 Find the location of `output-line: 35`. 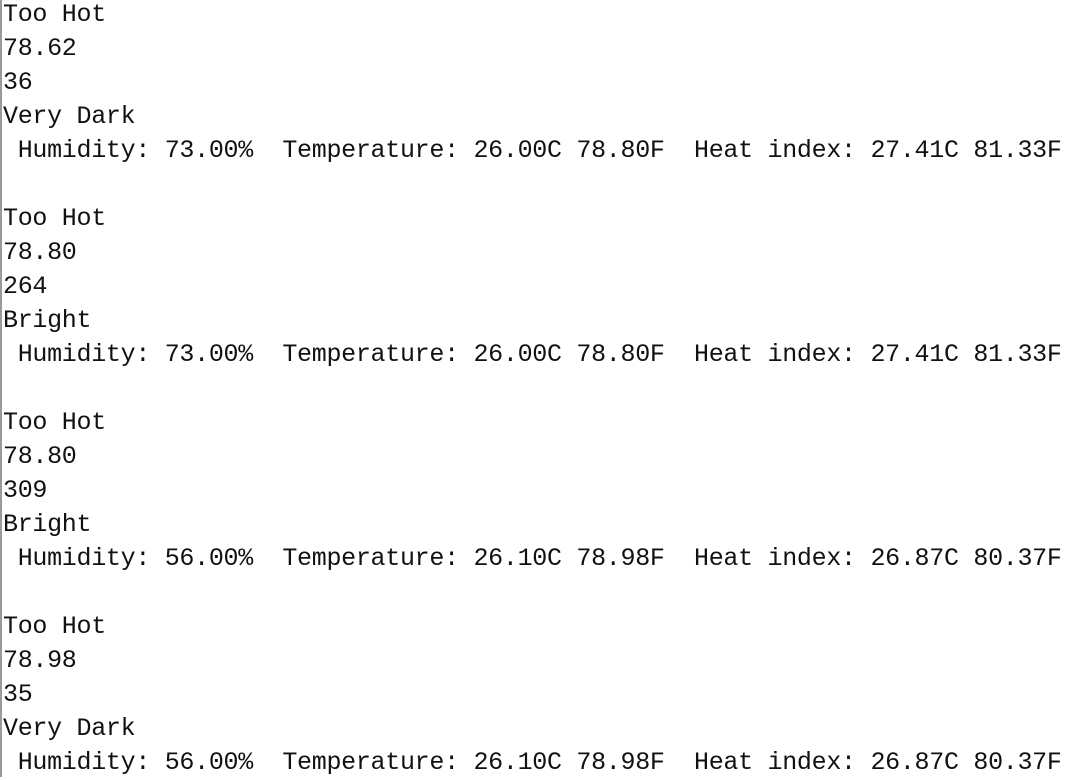

output-line: 35 is located at coordinates (18, 694).